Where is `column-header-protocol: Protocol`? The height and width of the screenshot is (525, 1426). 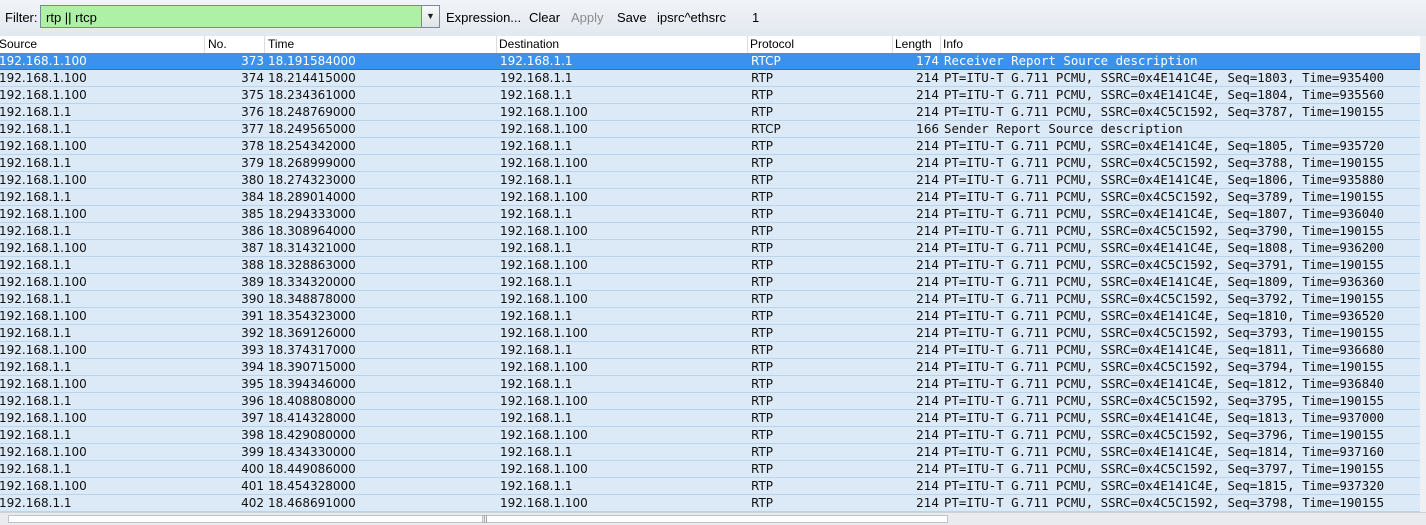 column-header-protocol: Protocol is located at coordinates (772, 44).